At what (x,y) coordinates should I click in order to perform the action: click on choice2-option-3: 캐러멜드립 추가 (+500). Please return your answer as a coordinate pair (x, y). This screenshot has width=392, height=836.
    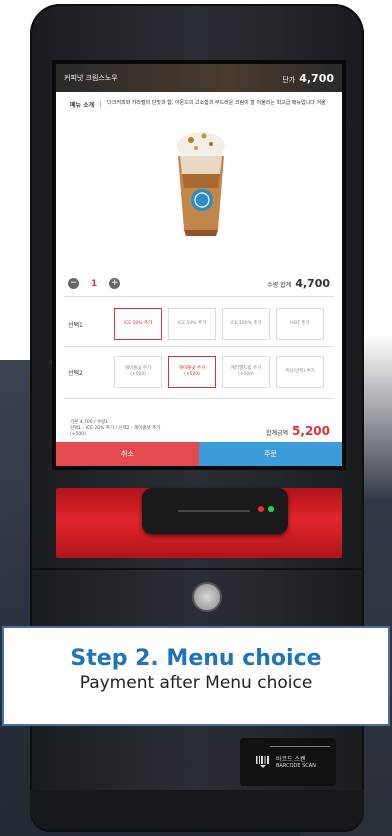
    Looking at the image, I should click on (246, 372).